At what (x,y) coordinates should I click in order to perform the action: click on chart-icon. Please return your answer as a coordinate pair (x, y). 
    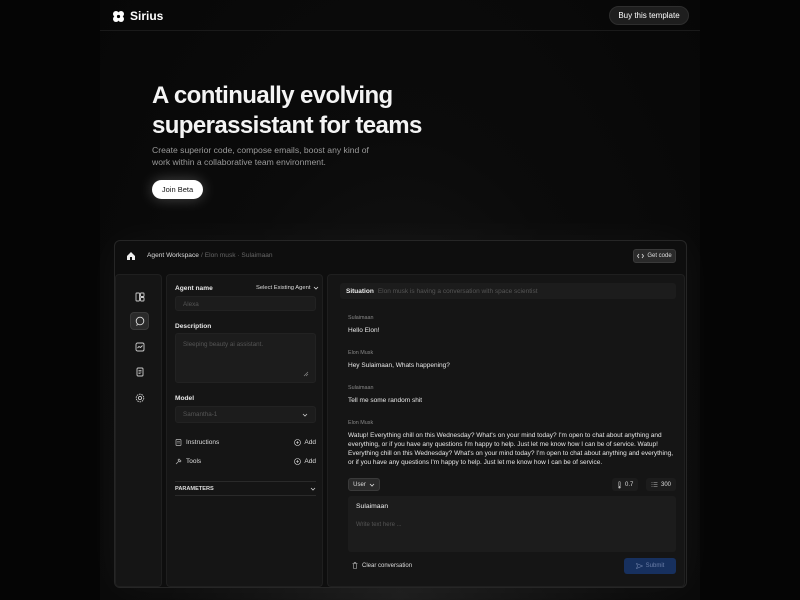
    Looking at the image, I should click on (139, 347).